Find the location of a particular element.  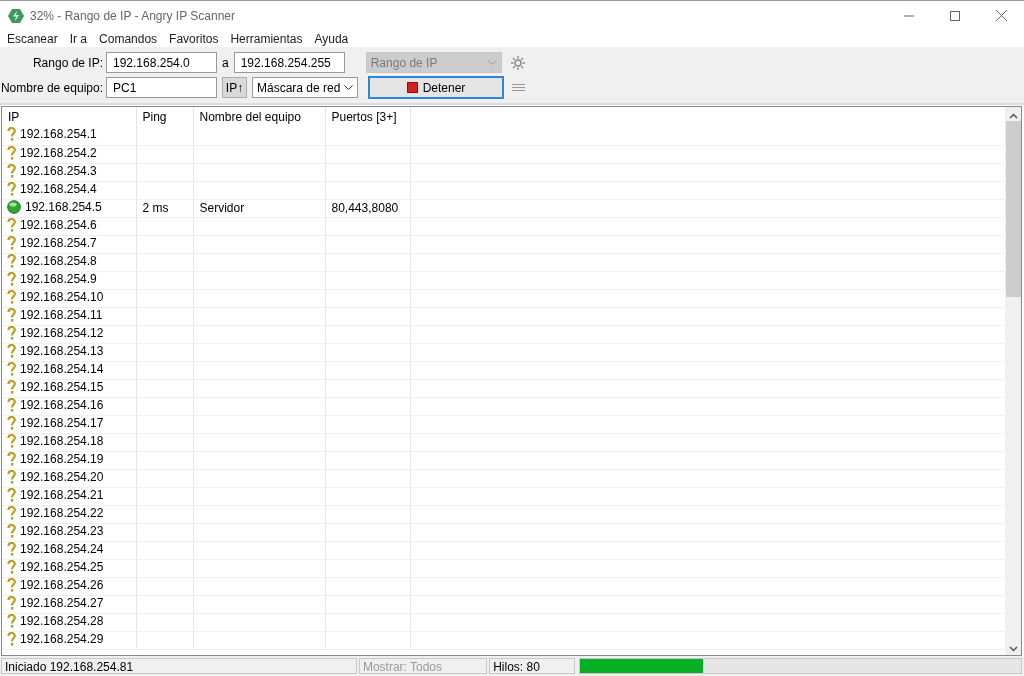

ip-address: 192.168.254.1 is located at coordinates (58, 134).